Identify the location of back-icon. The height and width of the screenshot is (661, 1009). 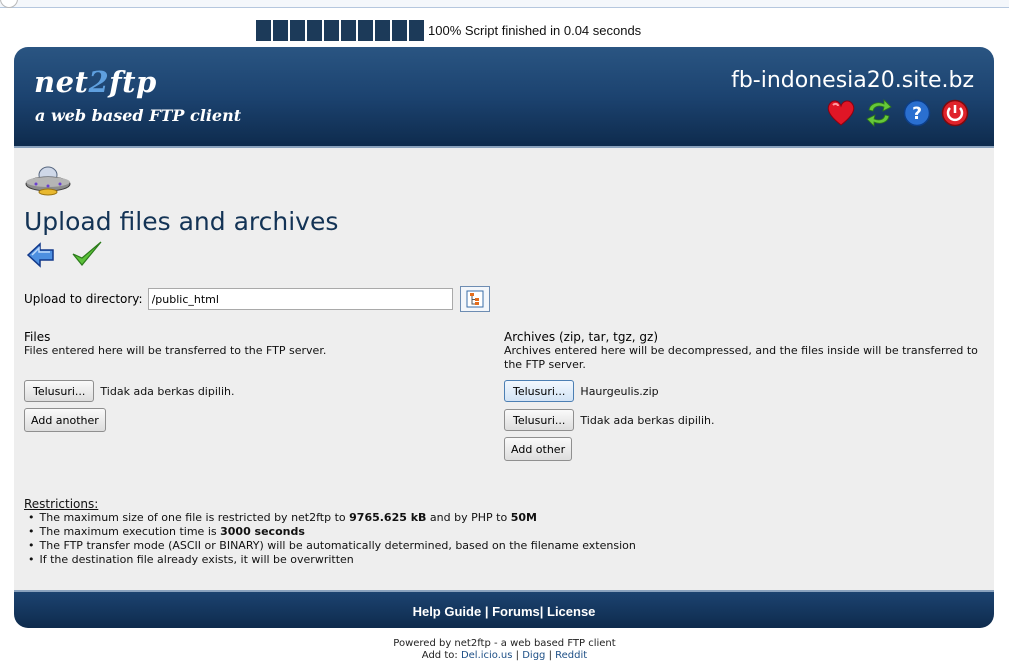
(41, 255).